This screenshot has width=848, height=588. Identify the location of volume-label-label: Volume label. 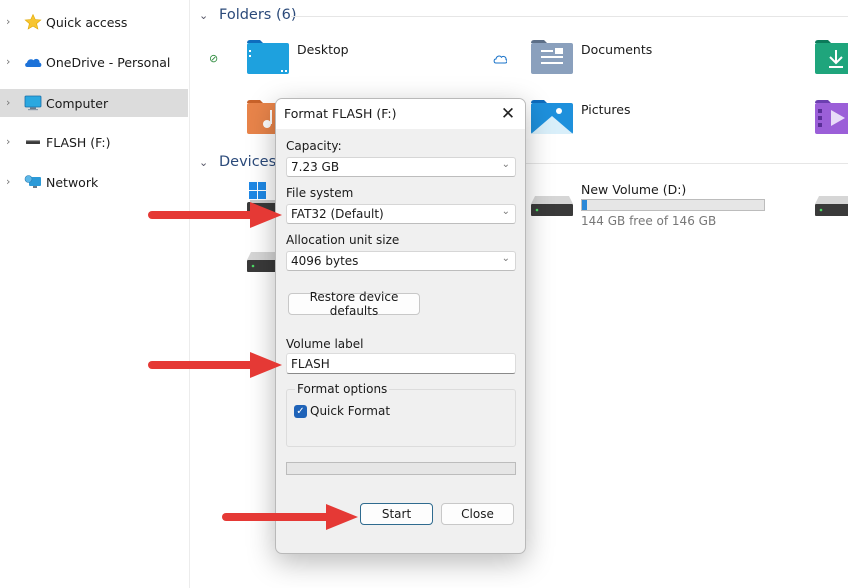
(325, 344).